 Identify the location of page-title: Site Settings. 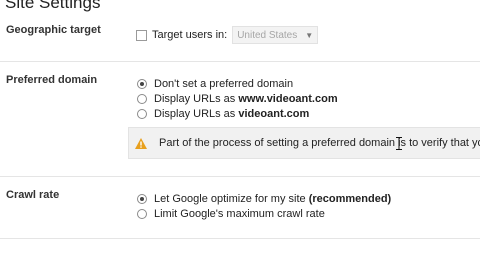
(53, 6).